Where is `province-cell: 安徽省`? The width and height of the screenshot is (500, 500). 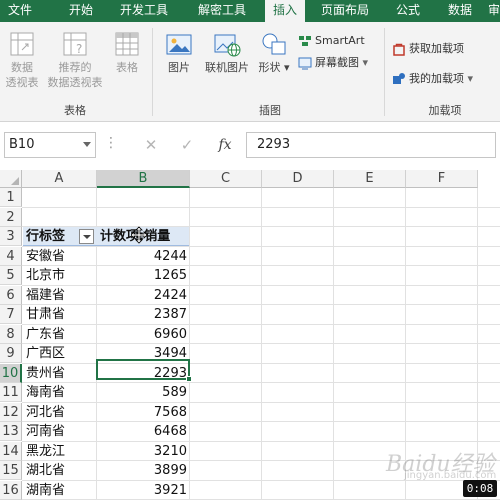 province-cell: 安徽省 is located at coordinates (60, 256).